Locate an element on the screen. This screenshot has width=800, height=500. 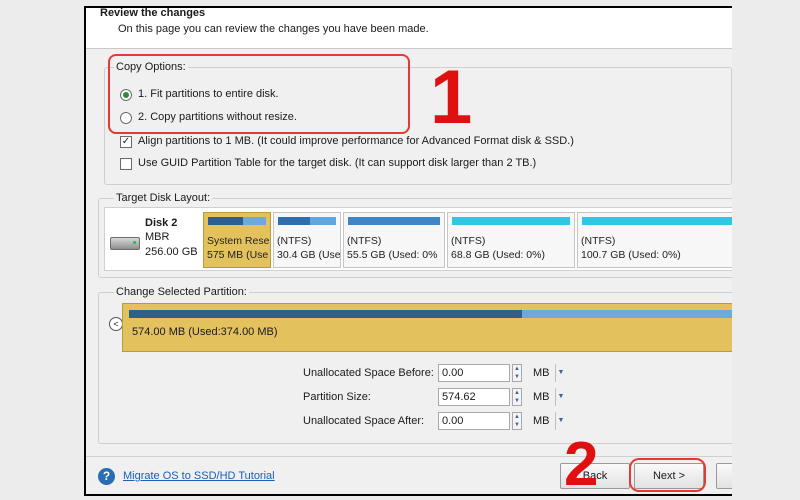
change-partition-label: Change Selected Partition: is located at coordinates (181, 292).